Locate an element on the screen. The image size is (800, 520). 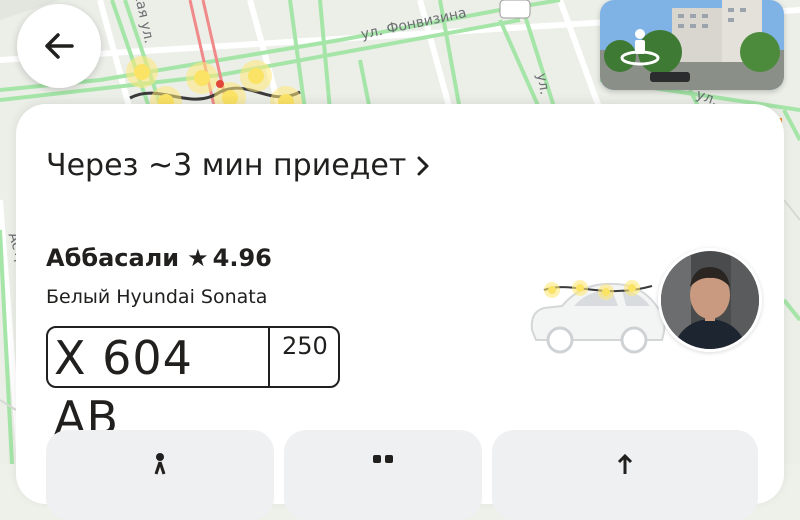
driver-photo-image is located at coordinates (710, 300).